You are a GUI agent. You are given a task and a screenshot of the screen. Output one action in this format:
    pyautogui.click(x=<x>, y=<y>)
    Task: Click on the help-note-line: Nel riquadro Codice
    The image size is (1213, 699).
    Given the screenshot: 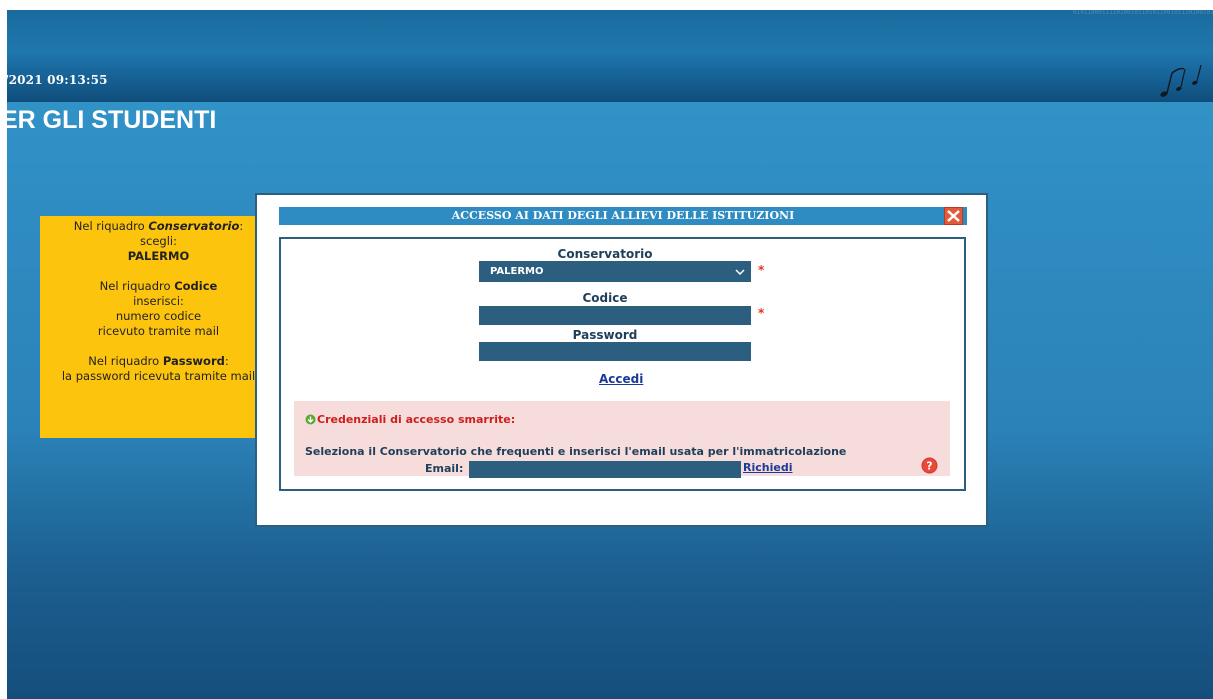 What is the action you would take?
    pyautogui.click(x=158, y=286)
    